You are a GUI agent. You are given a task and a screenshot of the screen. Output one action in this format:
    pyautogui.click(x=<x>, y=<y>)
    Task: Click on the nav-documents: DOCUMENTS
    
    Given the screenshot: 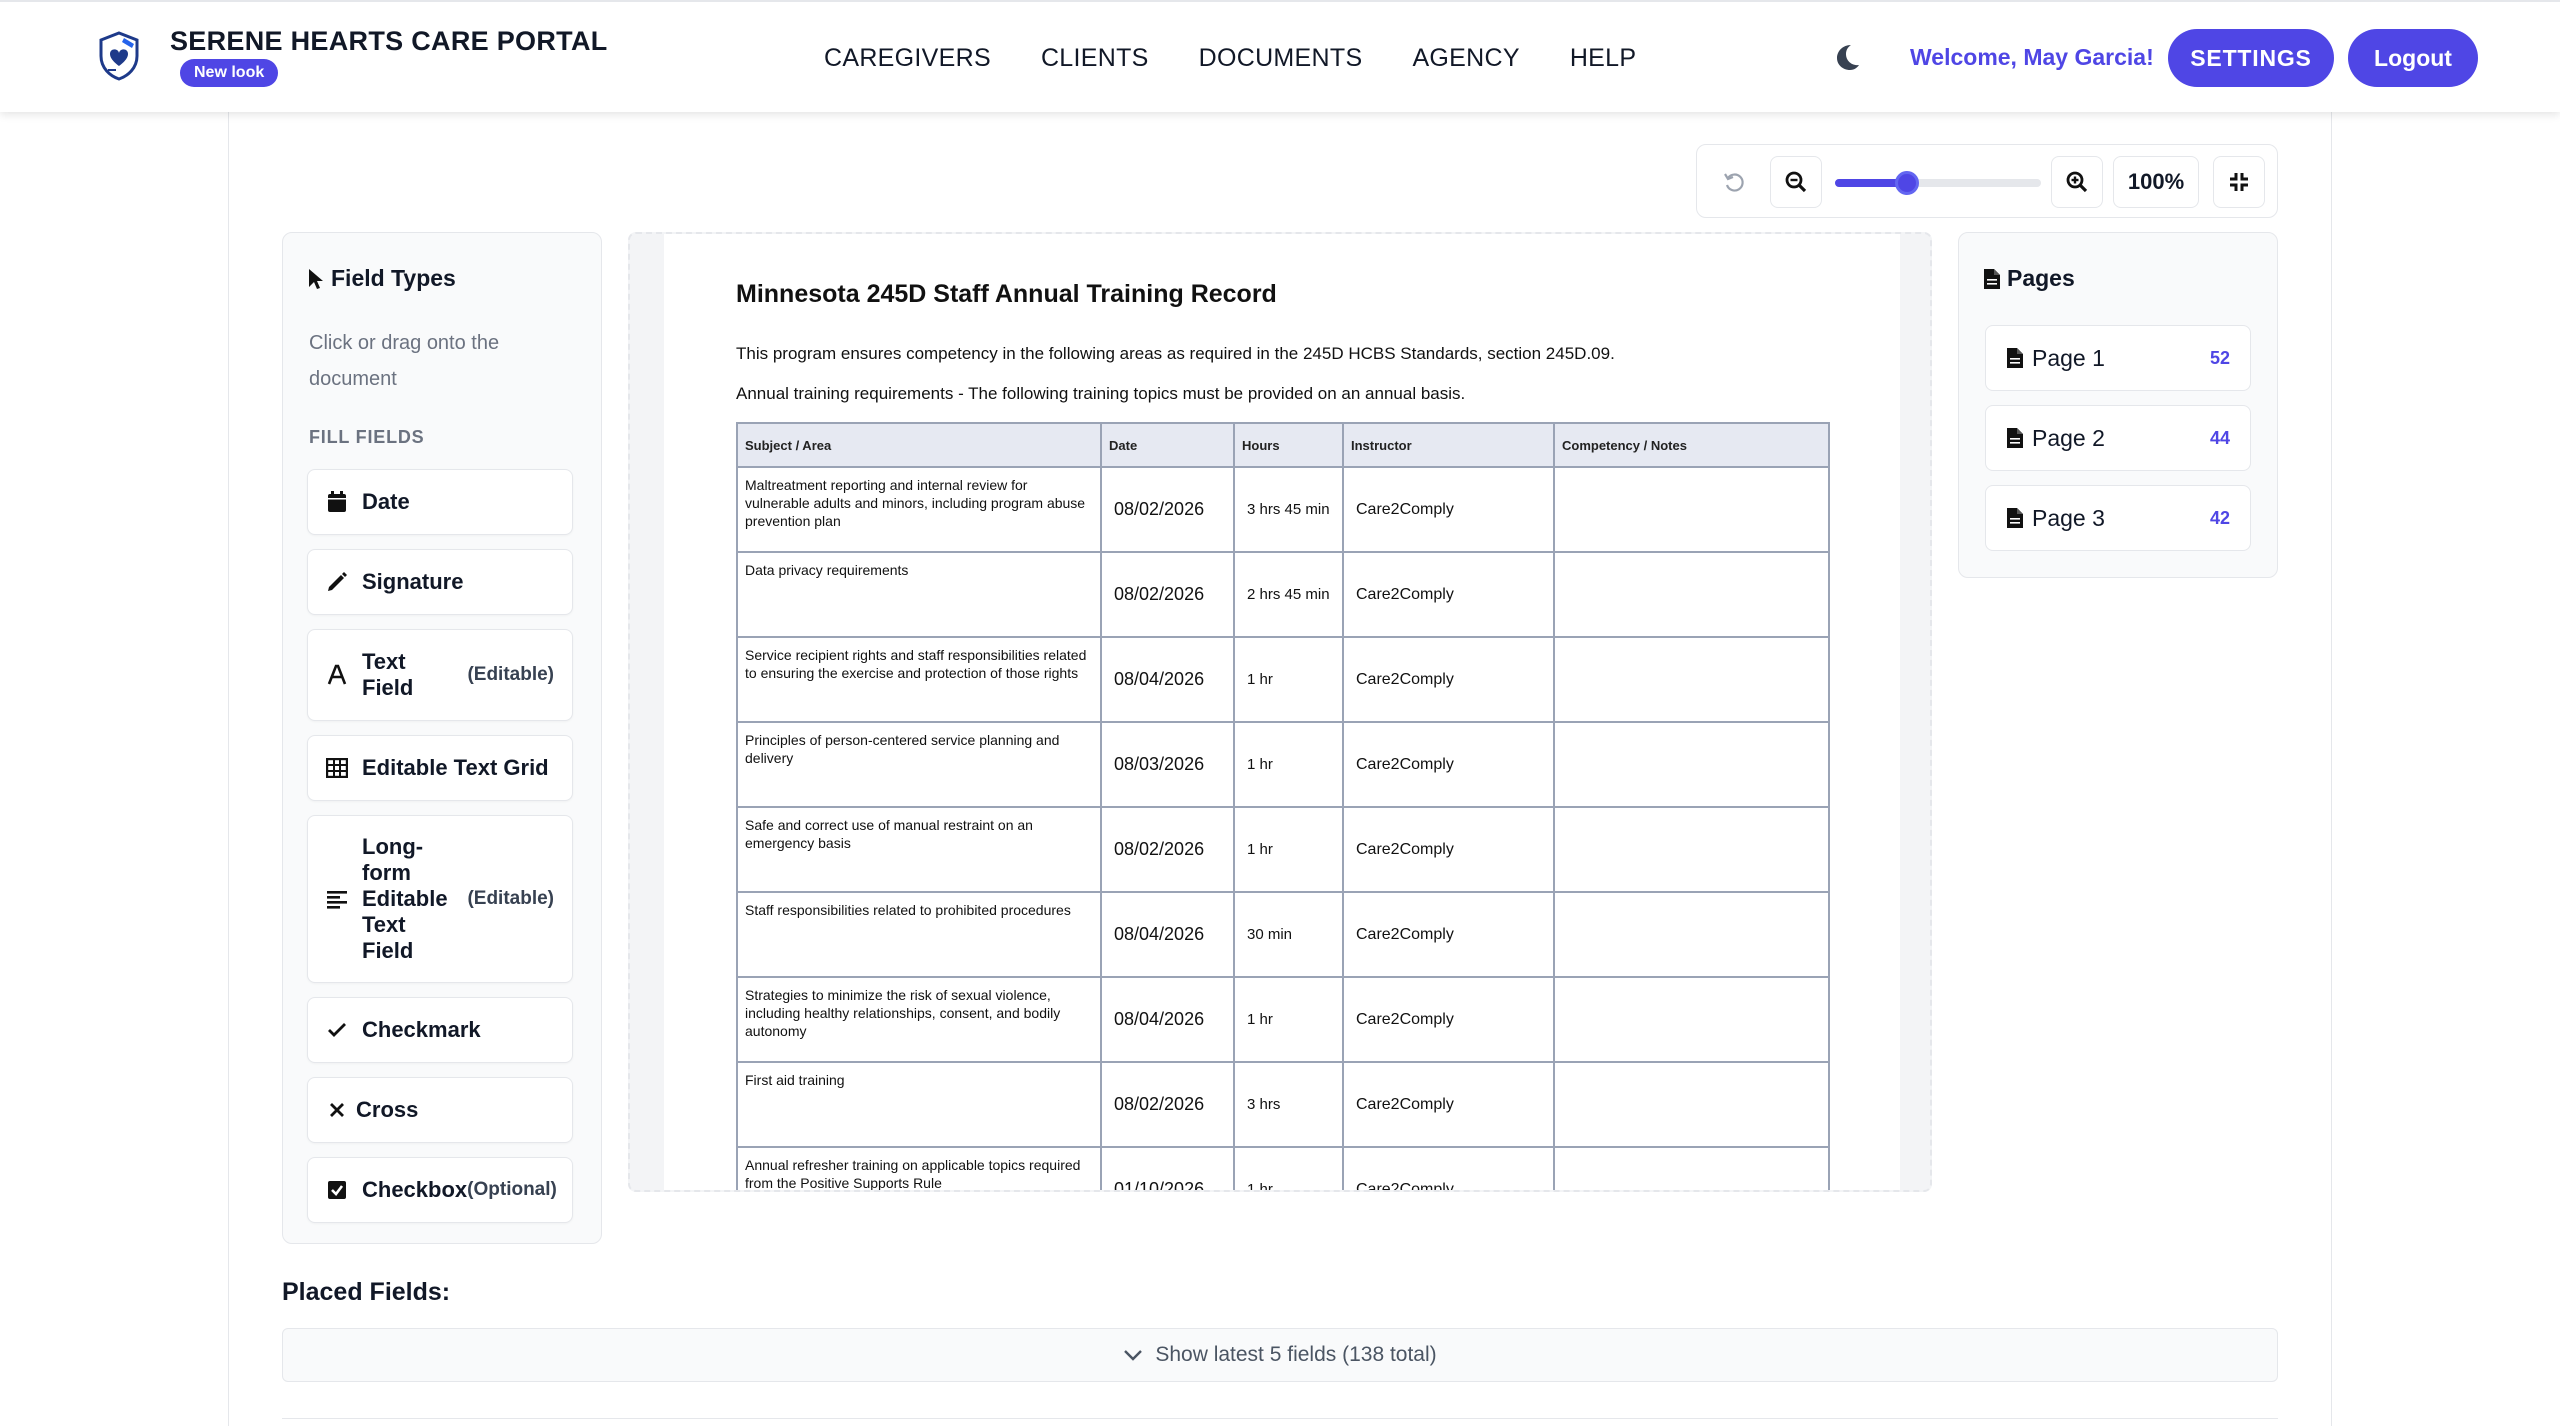 What is the action you would take?
    pyautogui.click(x=1281, y=58)
    